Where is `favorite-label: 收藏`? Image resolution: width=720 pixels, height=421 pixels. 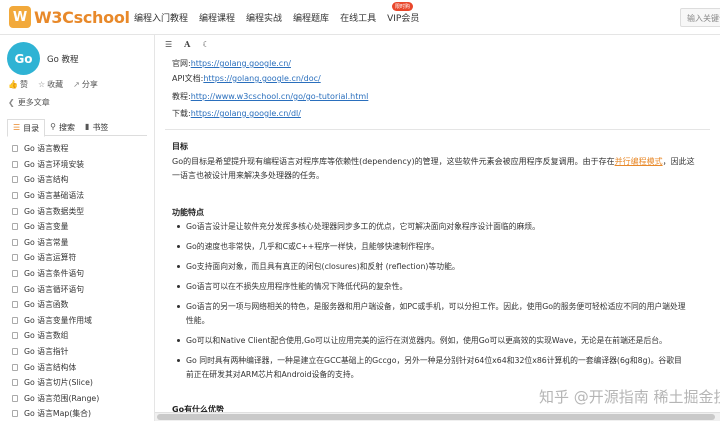 favorite-label: 收藏 is located at coordinates (55, 84).